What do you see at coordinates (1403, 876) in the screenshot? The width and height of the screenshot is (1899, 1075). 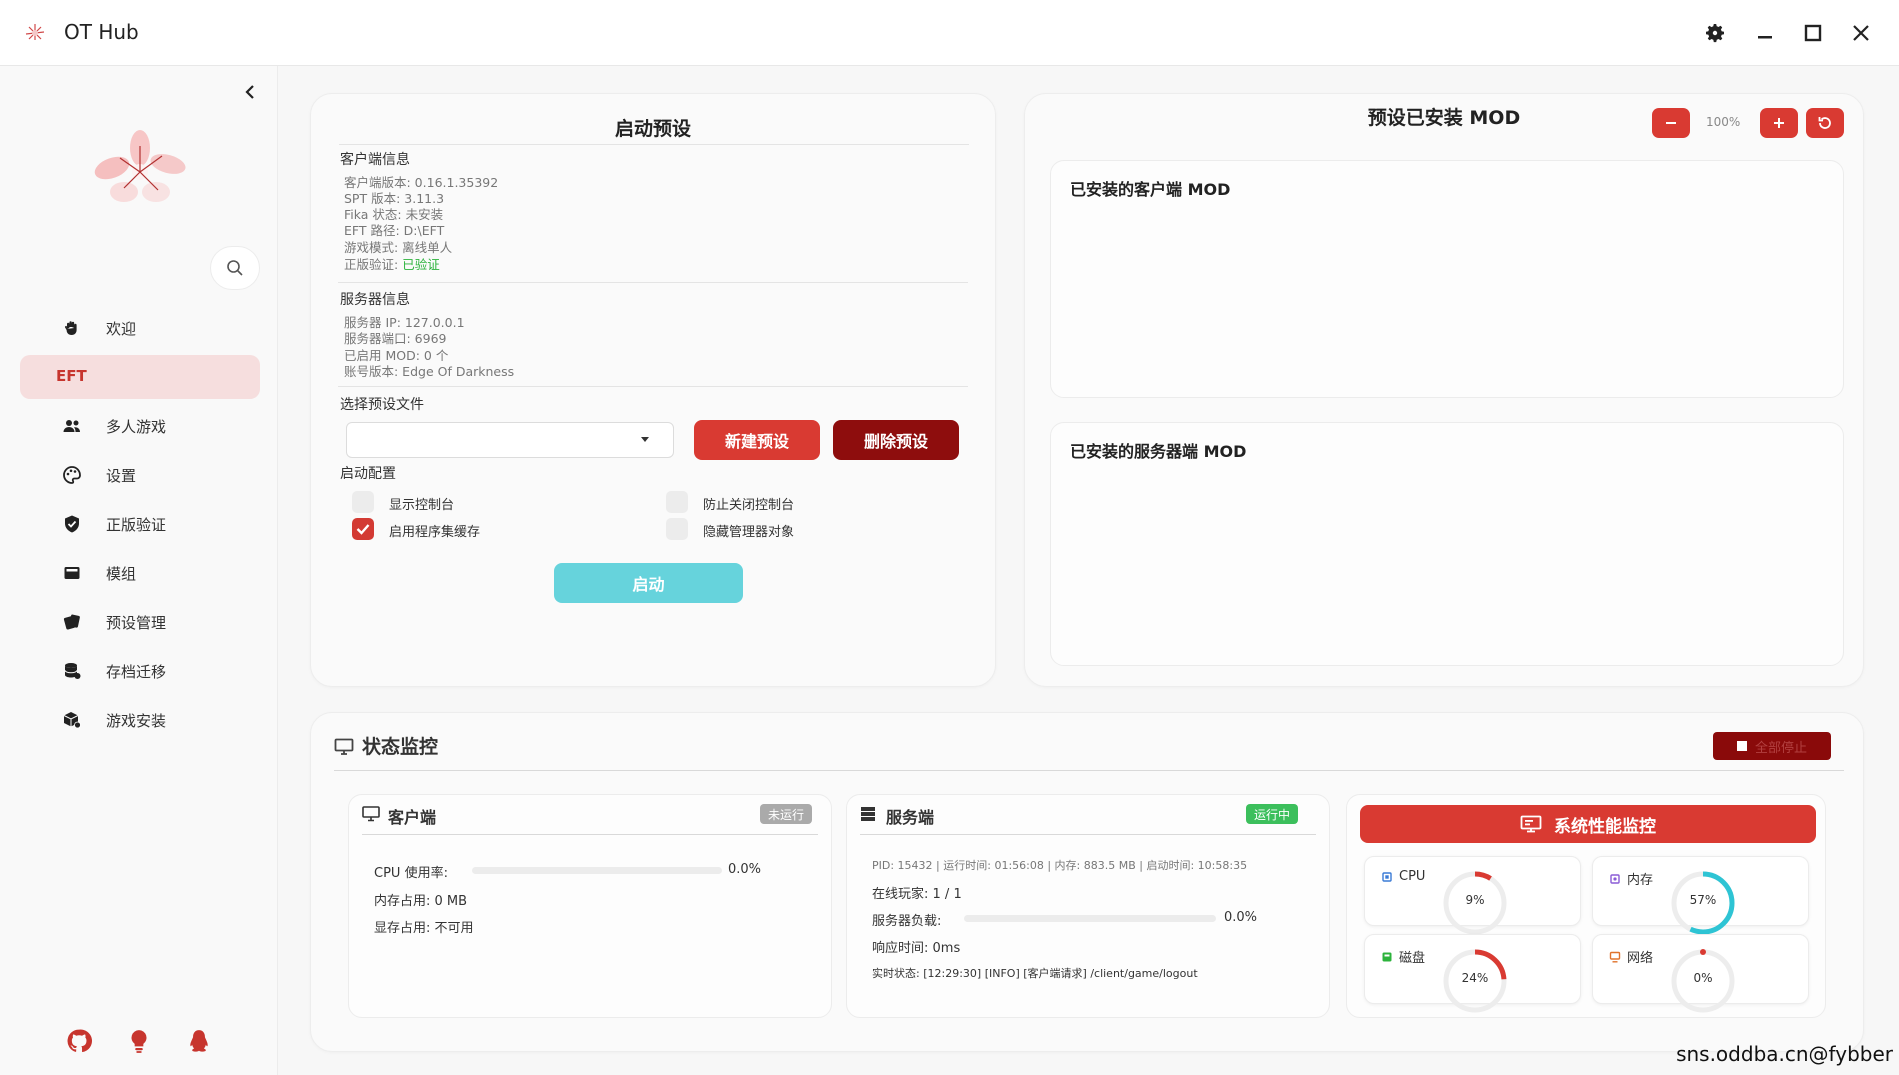 I see `perf-cpu-label-row: CPU` at bounding box center [1403, 876].